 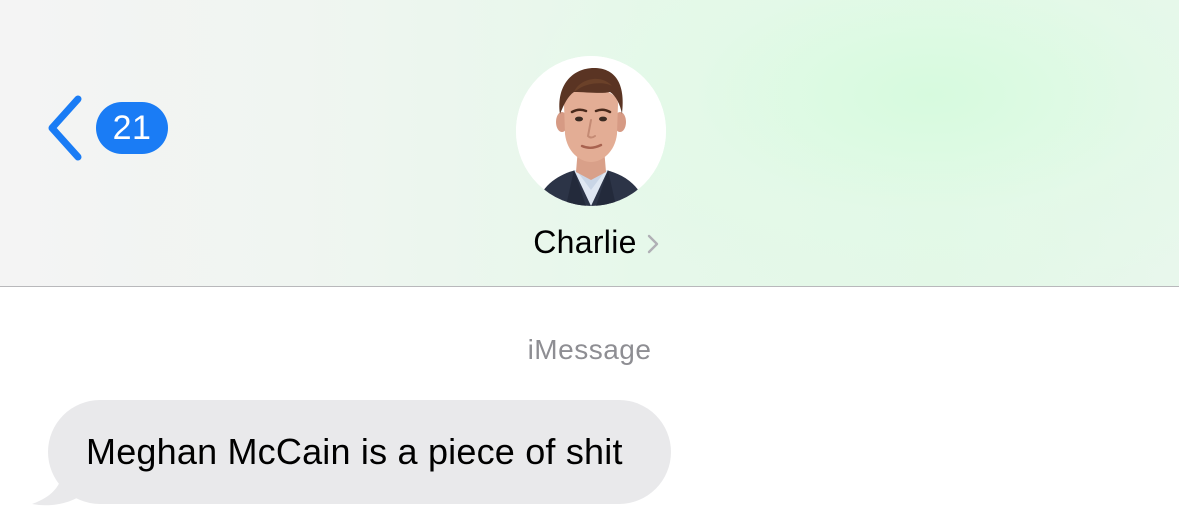 What do you see at coordinates (359, 452) in the screenshot?
I see `message-bubble: Meghan McCain is a piece of shit` at bounding box center [359, 452].